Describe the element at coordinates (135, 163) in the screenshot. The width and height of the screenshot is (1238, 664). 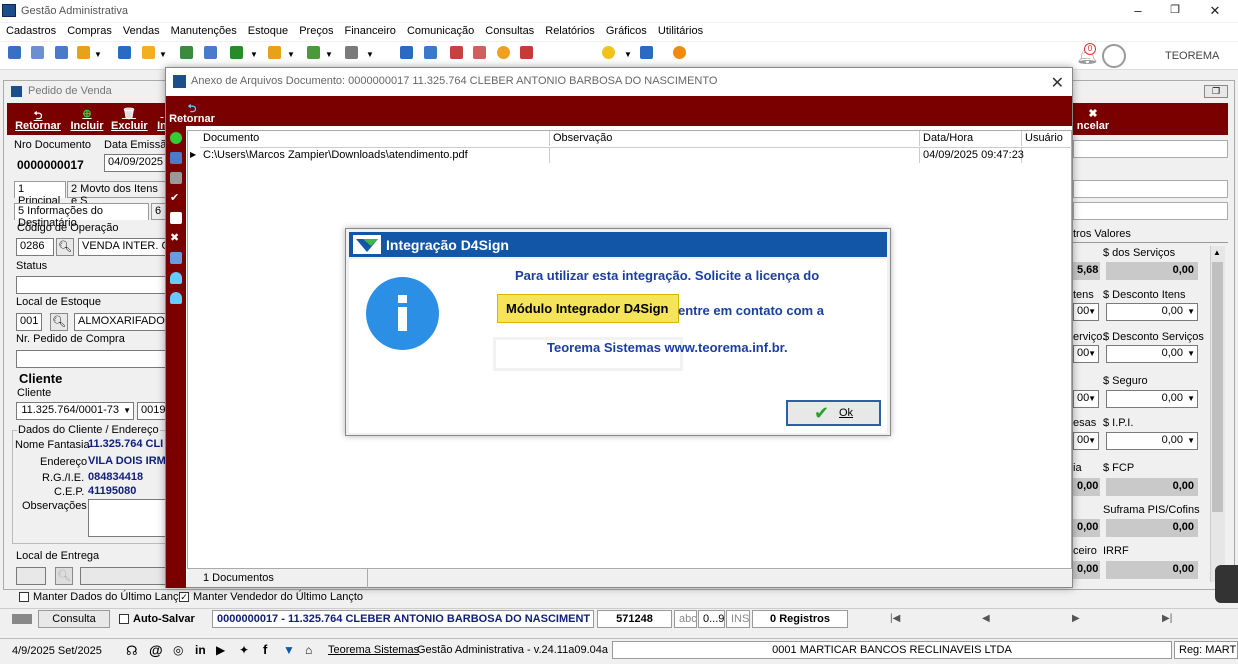
I see `data-emissao-field: 04/09/2025` at that location.